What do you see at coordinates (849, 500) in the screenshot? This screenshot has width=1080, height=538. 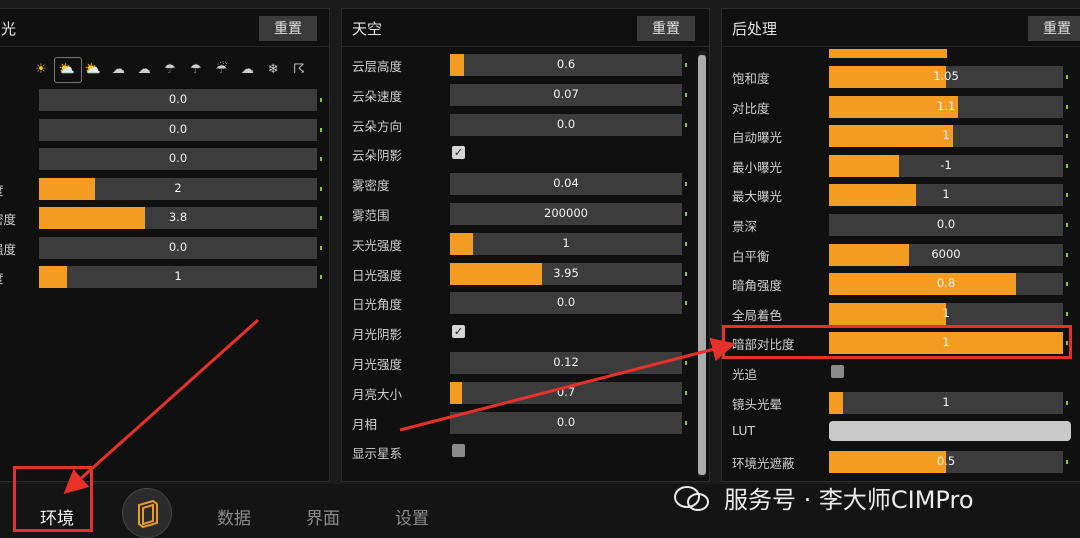 I see `watermark-text: 服务号 · 李大师CIMPro` at bounding box center [849, 500].